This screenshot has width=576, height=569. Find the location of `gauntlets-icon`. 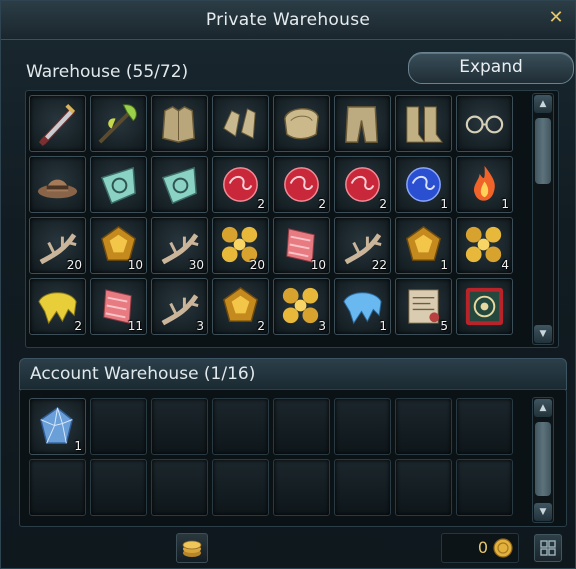

gauntlets-icon is located at coordinates (239, 123).